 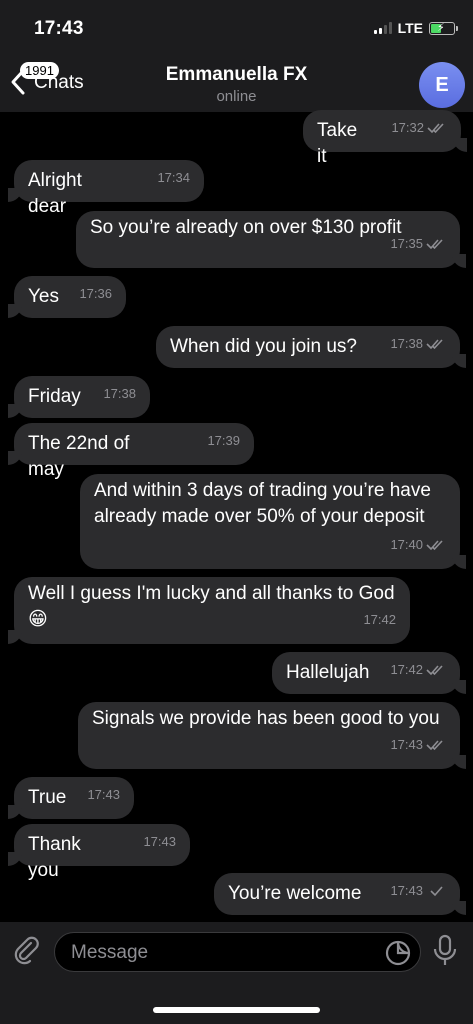 I want to click on composer: Message, so click(x=236, y=973).